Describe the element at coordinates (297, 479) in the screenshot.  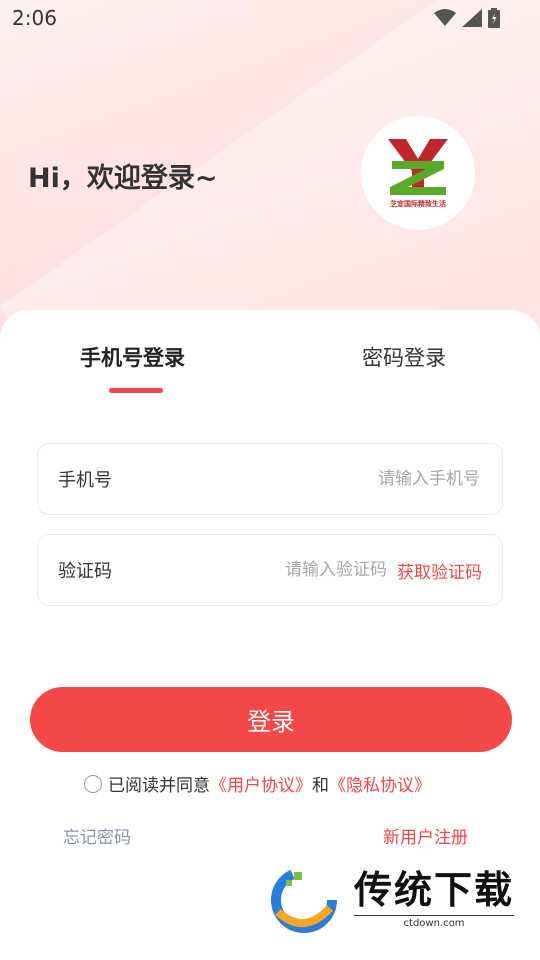
I see `phone-input` at that location.